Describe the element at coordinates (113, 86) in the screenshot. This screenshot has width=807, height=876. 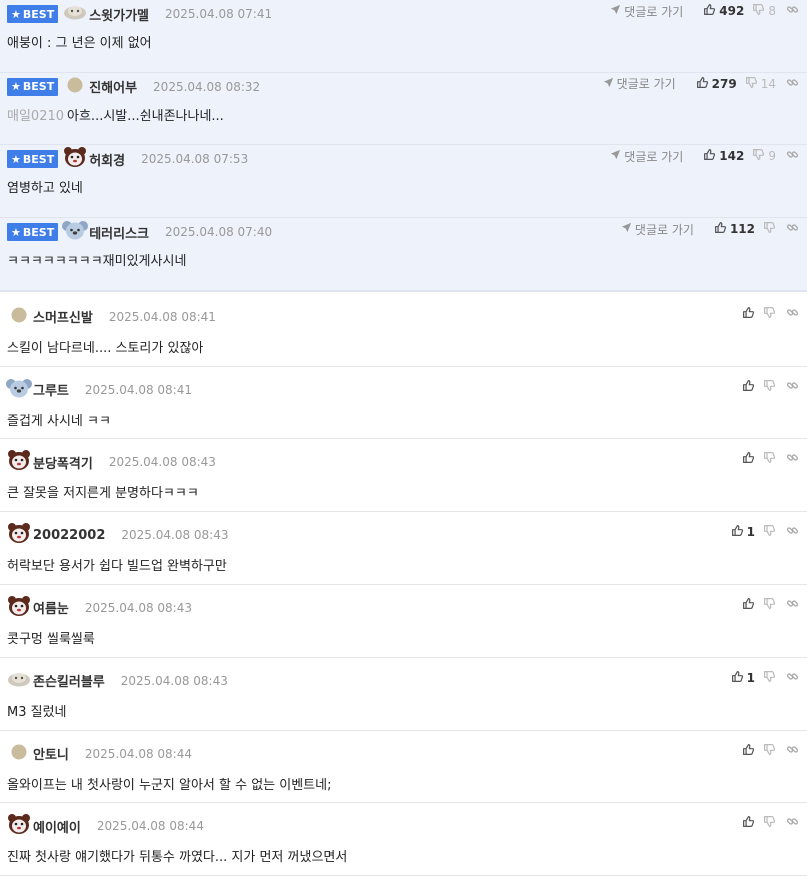
I see `nickname: 진해어부` at that location.